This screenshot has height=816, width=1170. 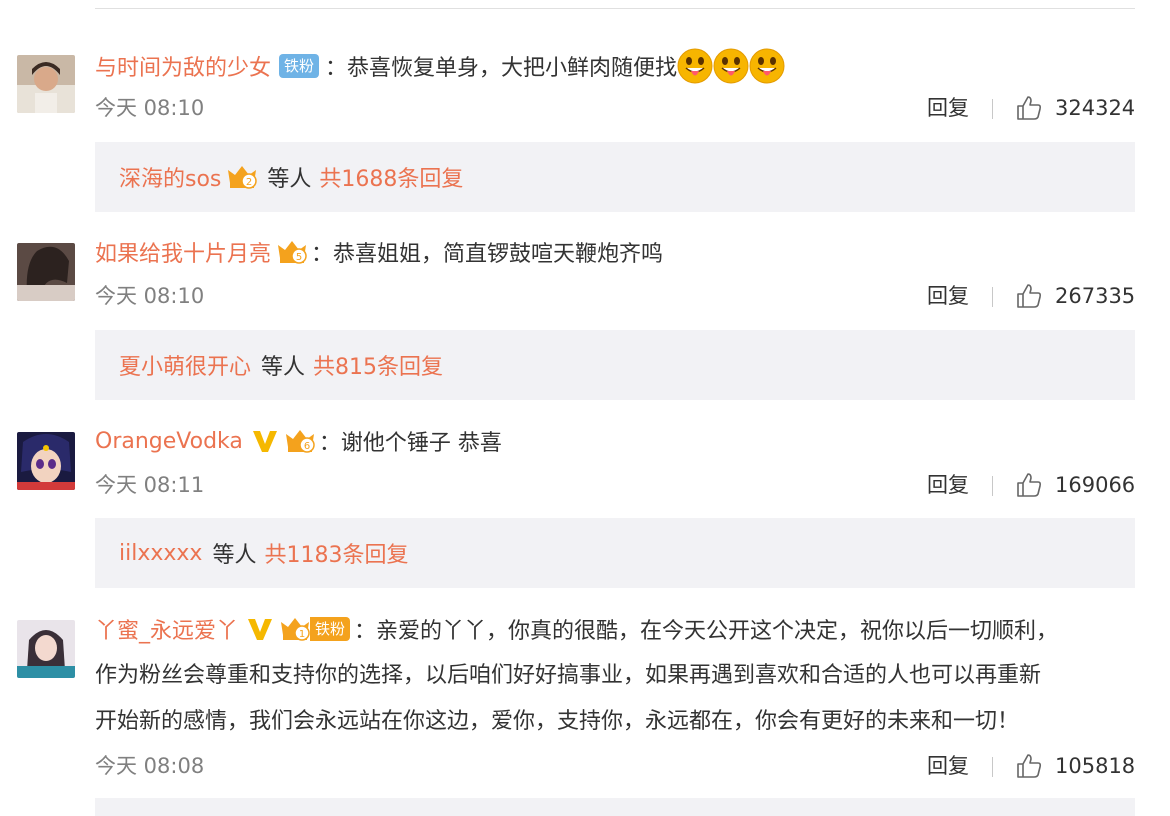 I want to click on comment-text: ：恭喜姐姐，简直锣鼓喧天鞭炮齐鸣, so click(x=487, y=254).